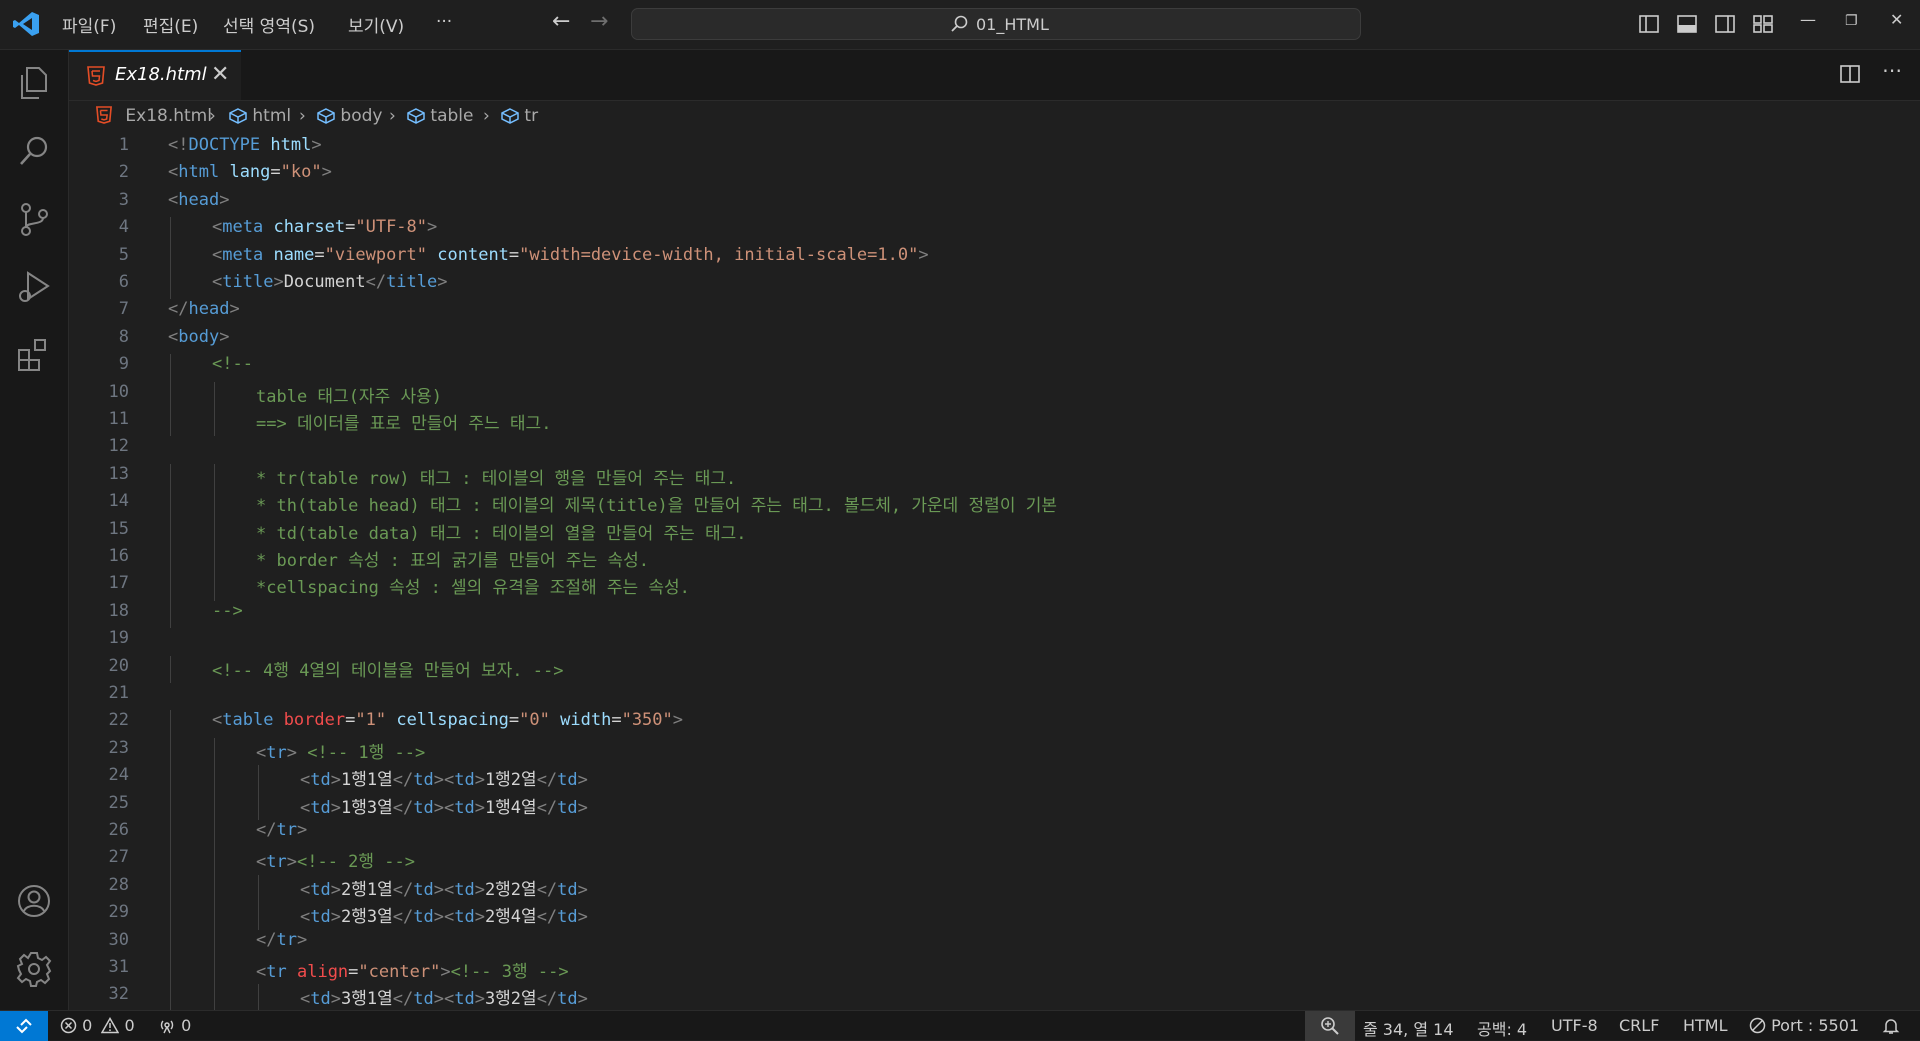 The width and height of the screenshot is (1920, 1041). What do you see at coordinates (376, 24) in the screenshot?
I see `menu-view: 보기(V)` at bounding box center [376, 24].